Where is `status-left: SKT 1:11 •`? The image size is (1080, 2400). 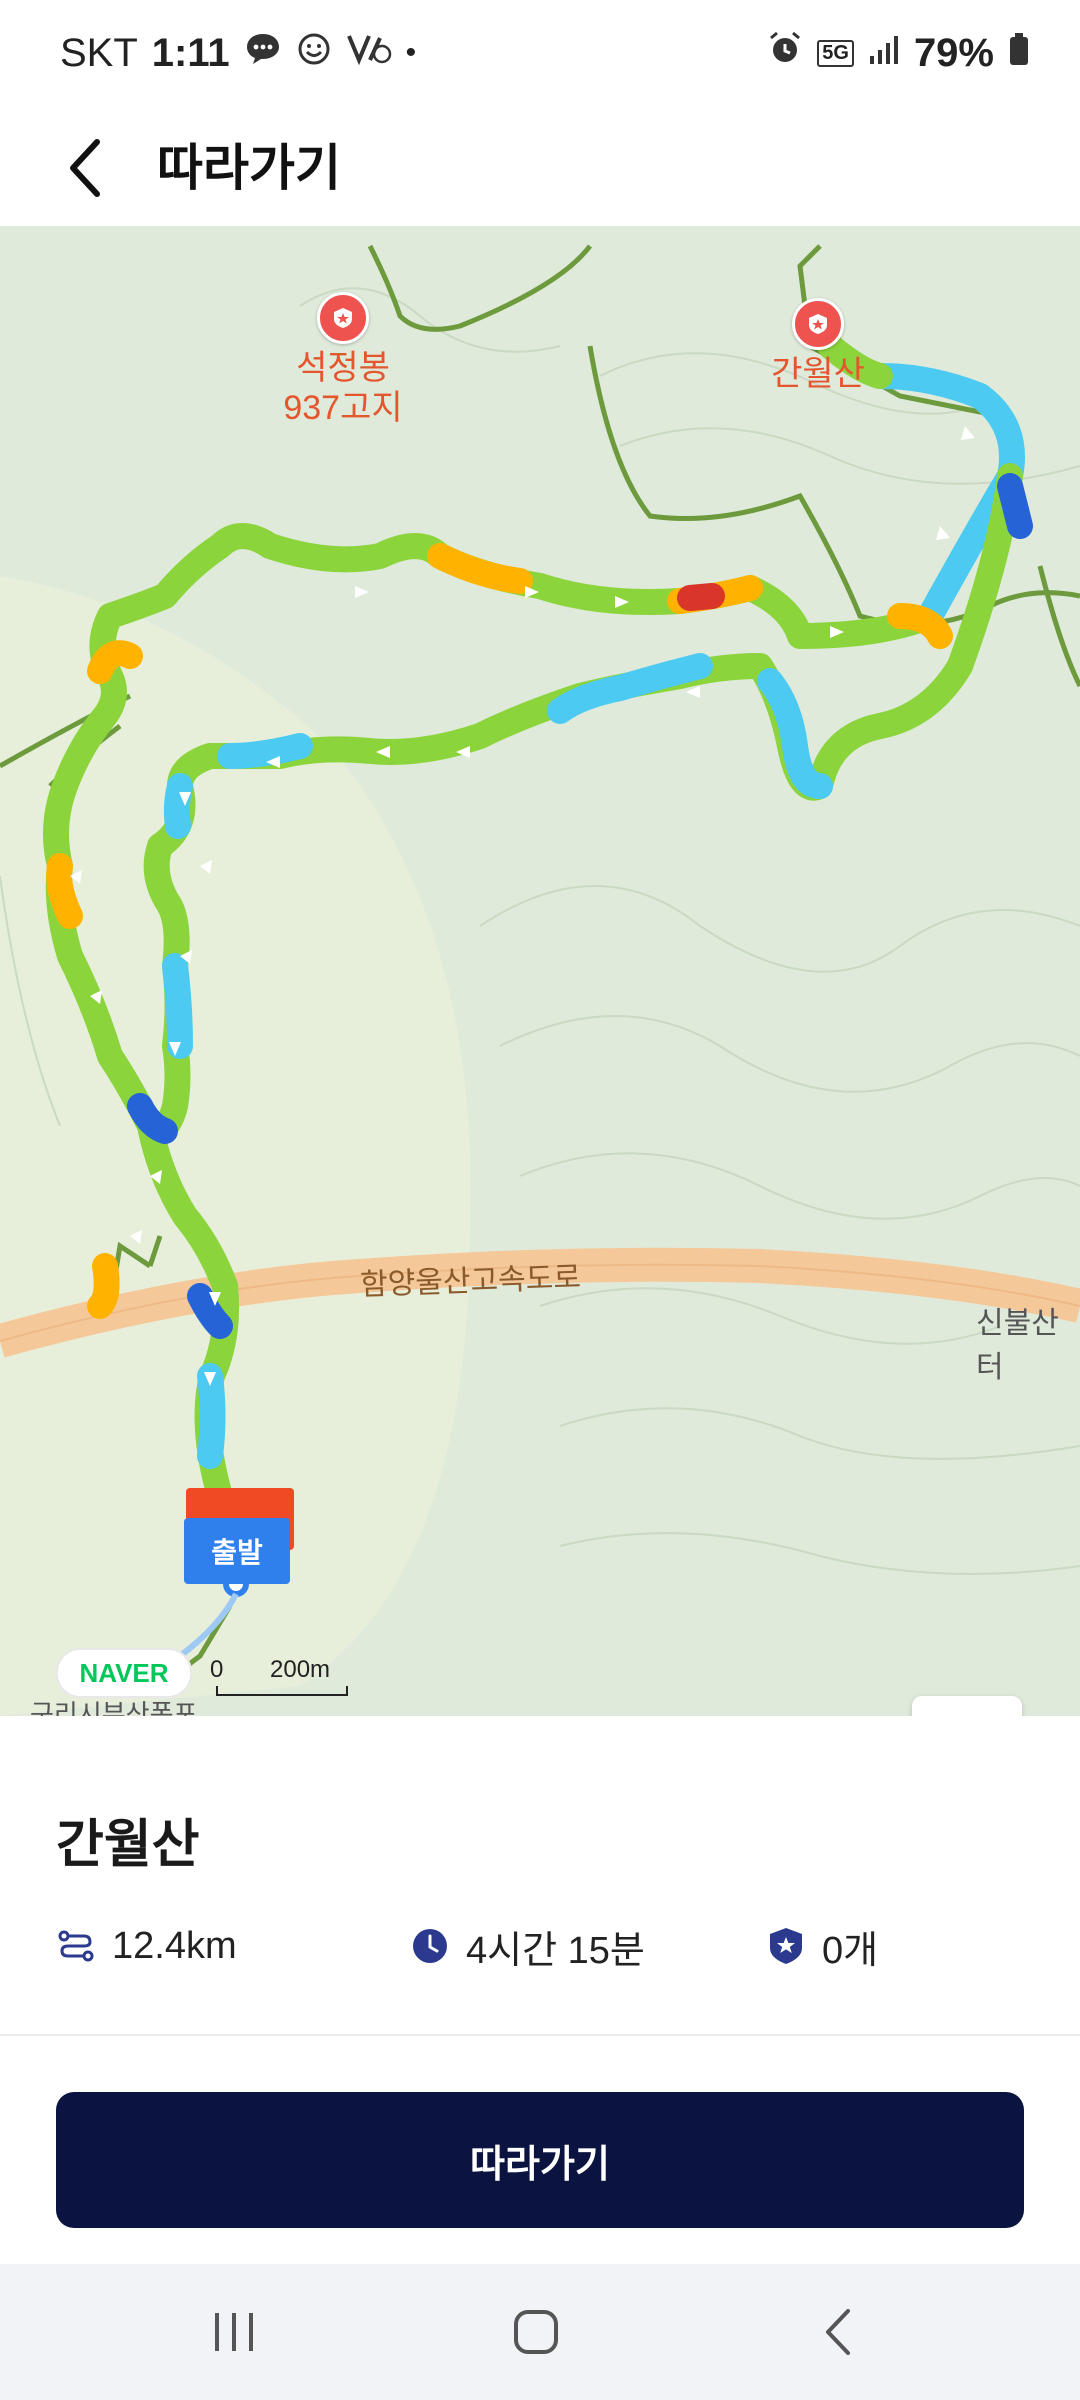 status-left: SKT 1:11 • is located at coordinates (238, 53).